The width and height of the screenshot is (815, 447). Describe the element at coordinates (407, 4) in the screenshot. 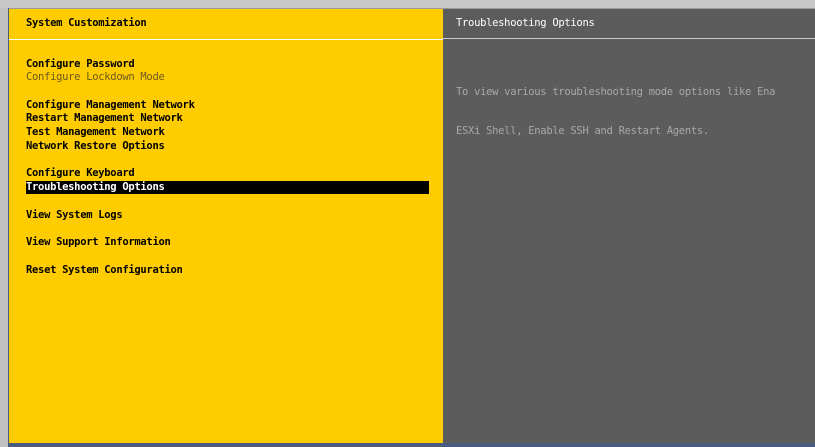

I see `window-frame-top` at that location.